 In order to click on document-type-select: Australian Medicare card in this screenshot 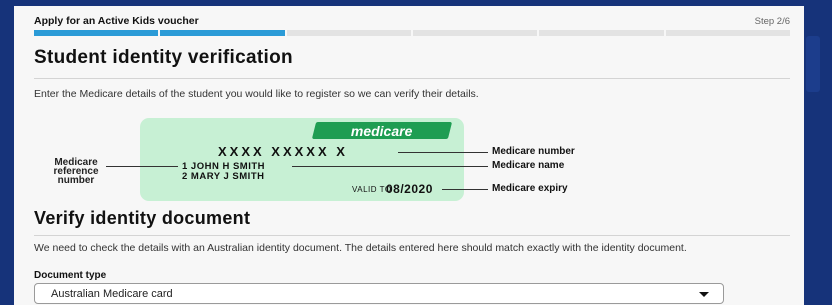, I will do `click(379, 293)`.